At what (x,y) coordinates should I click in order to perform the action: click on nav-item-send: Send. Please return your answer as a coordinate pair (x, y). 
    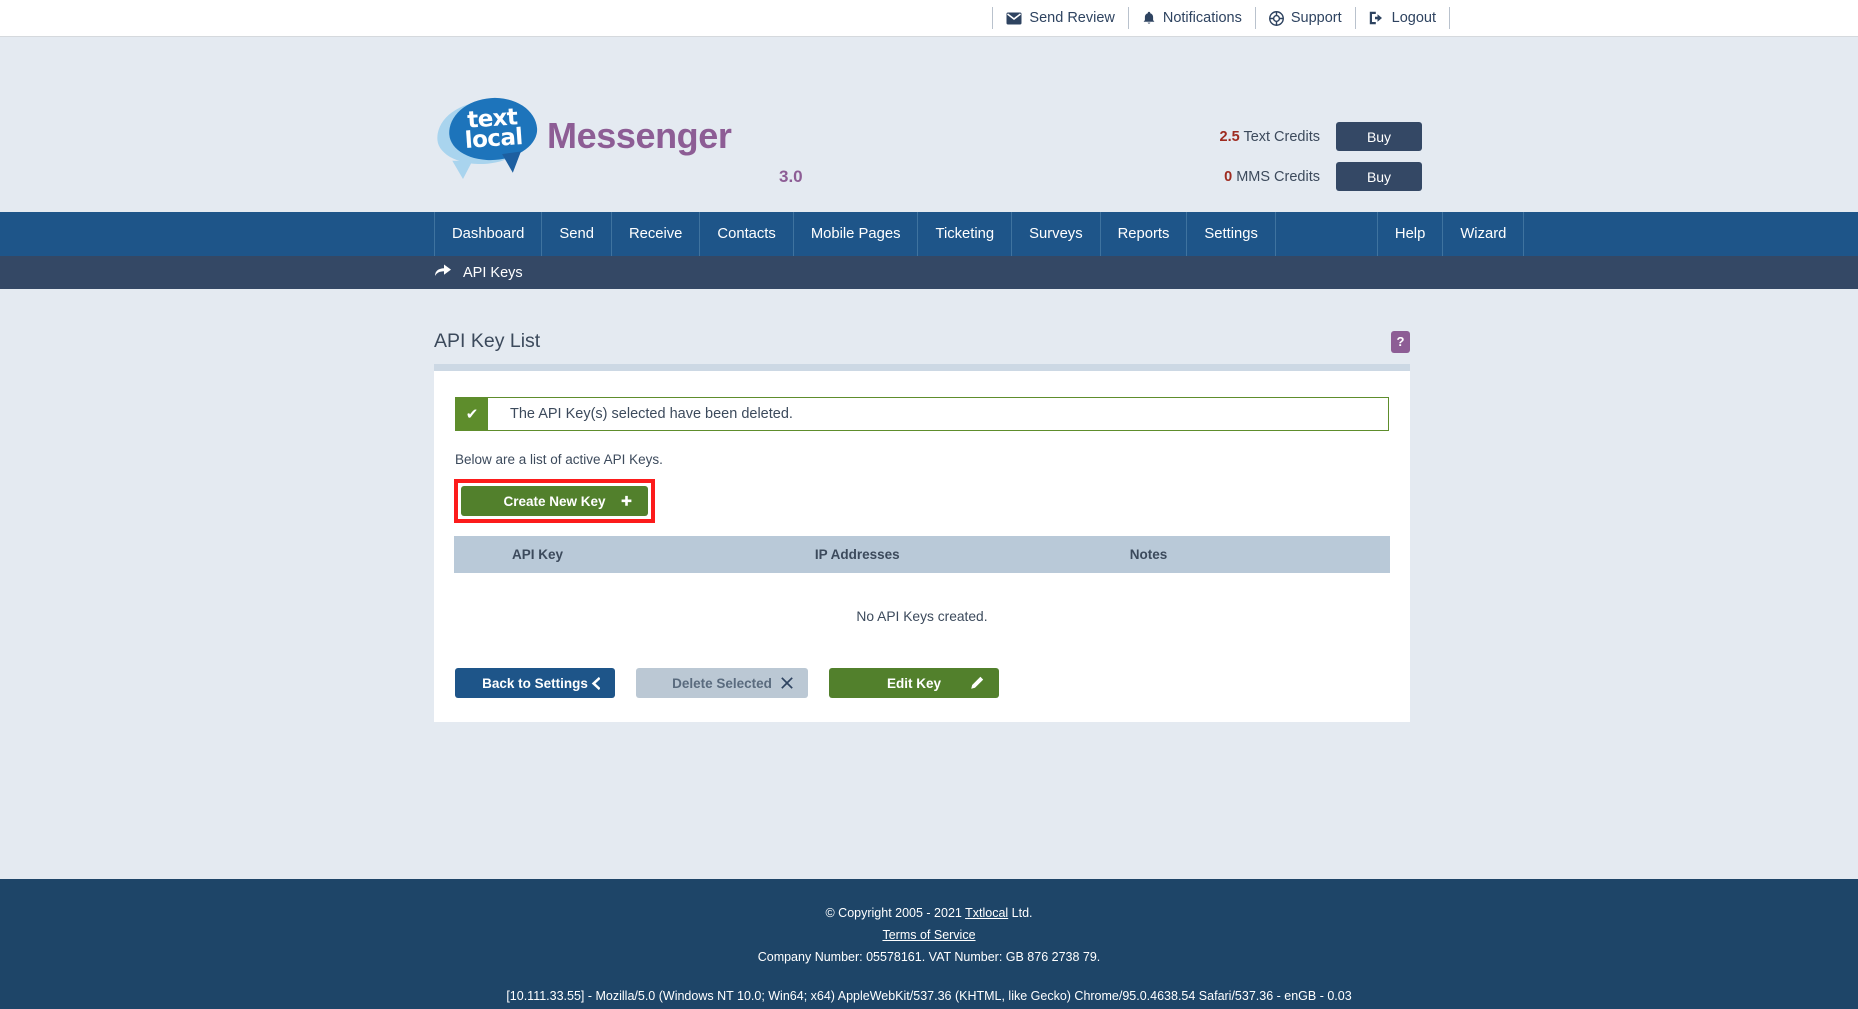
    Looking at the image, I should click on (577, 234).